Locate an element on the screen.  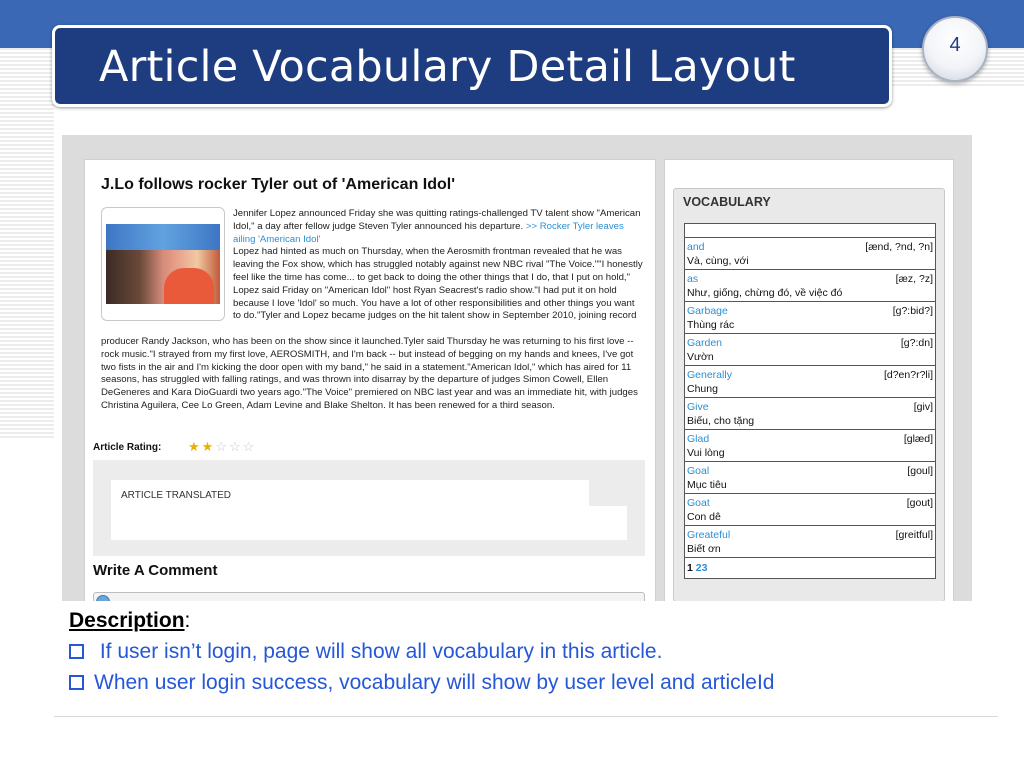
vocab-meaning: Vui lòng is located at coordinates (706, 453).